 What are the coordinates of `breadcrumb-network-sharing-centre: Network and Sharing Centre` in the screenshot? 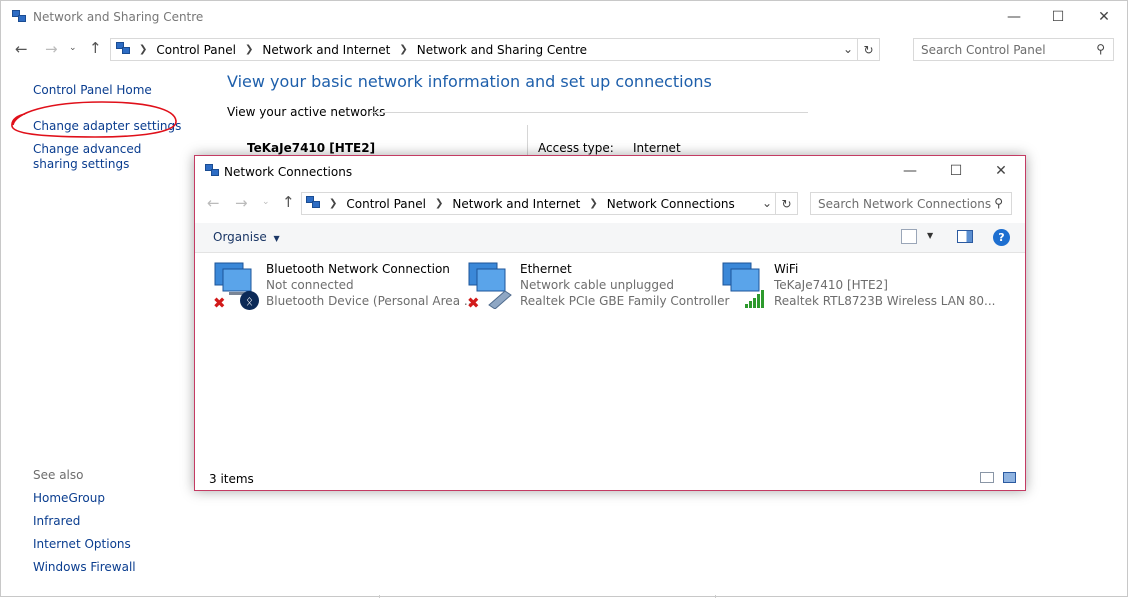 It's located at (502, 50).